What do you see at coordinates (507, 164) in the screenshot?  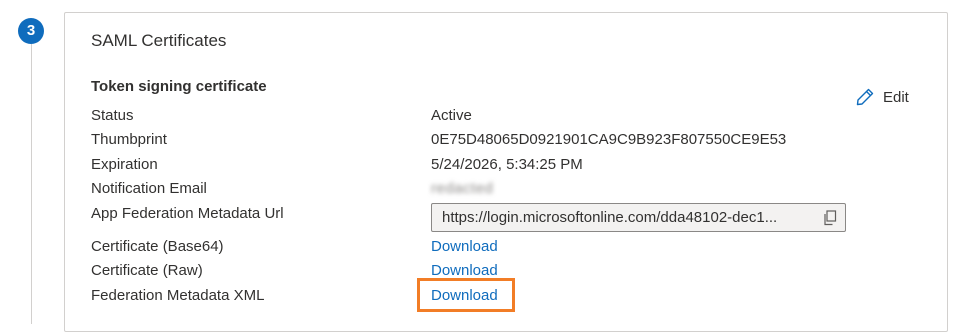 I see `expiration-value: 5/24/2026, 5:34:25 PM` at bounding box center [507, 164].